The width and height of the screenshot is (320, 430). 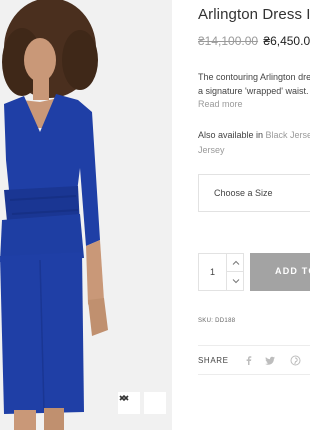 I want to click on add-to-cart-label: ADD TO, so click(x=292, y=271).